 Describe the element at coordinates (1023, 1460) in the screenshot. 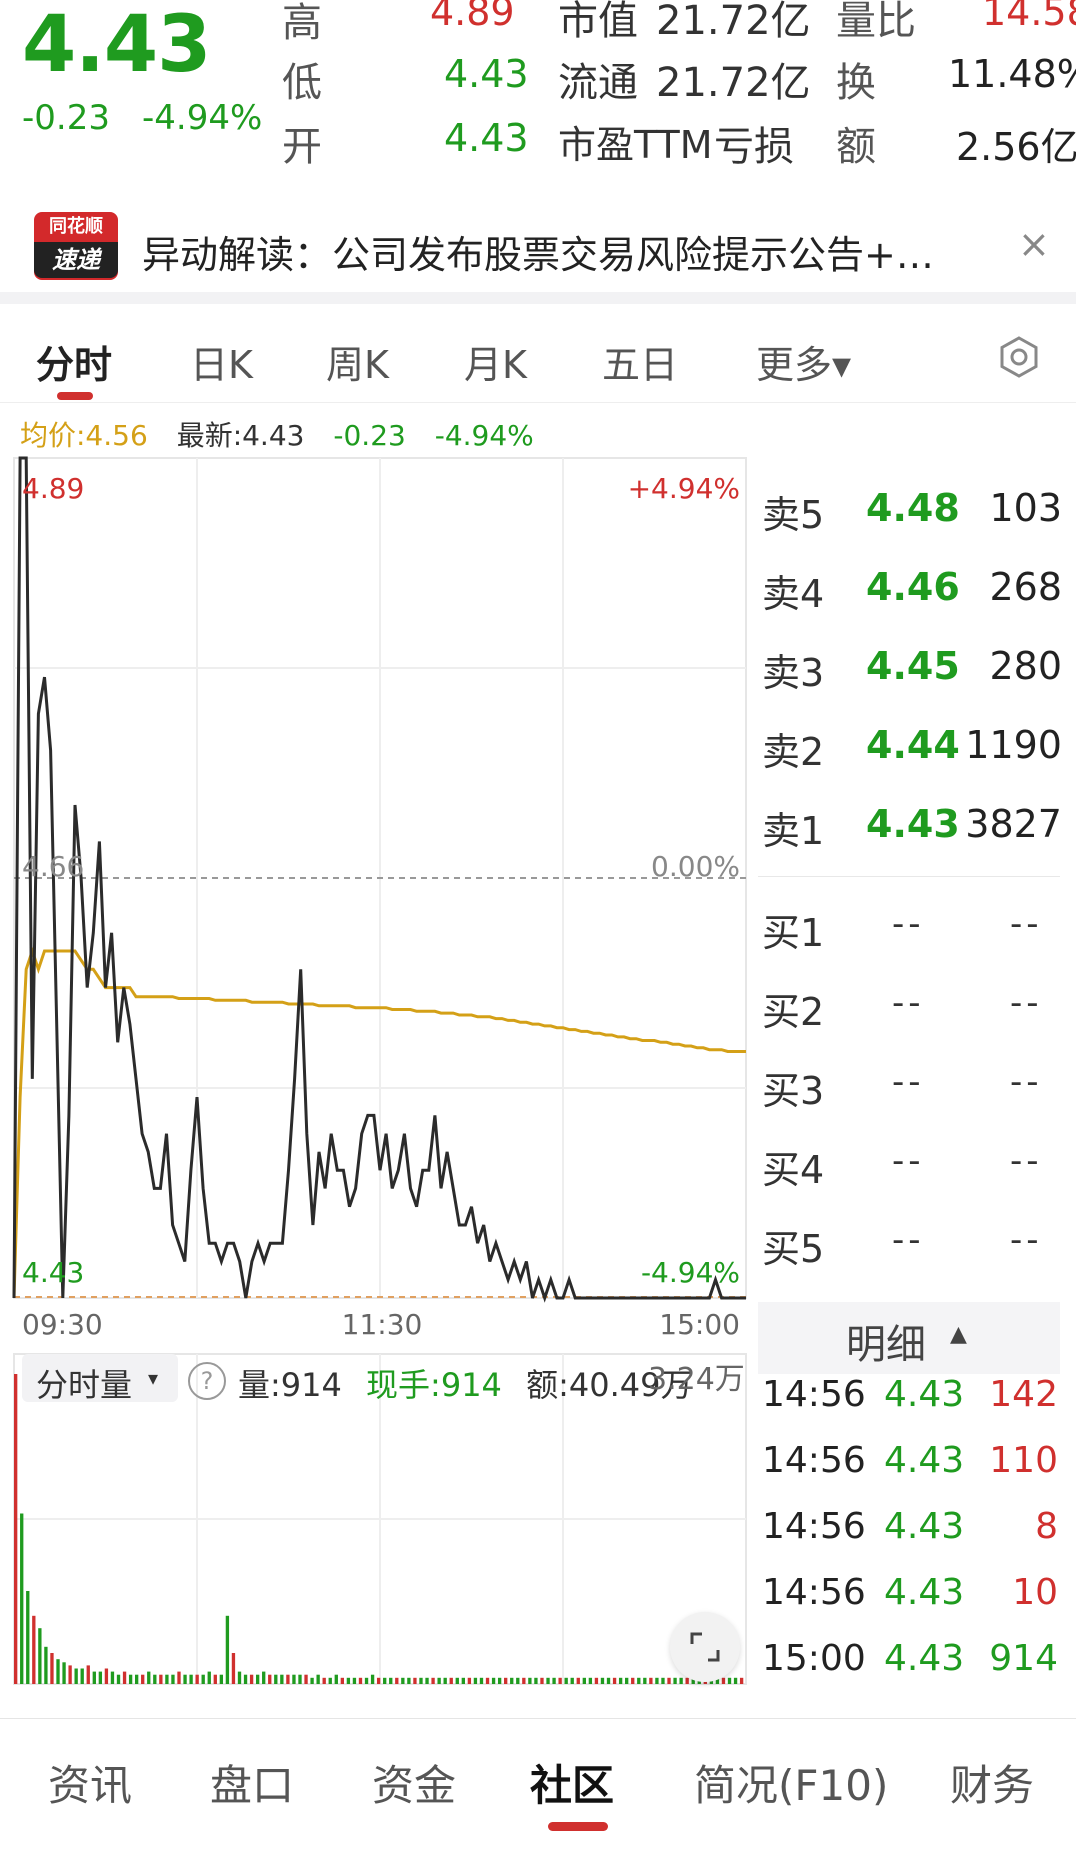

I see `trade-volume: 110` at that location.